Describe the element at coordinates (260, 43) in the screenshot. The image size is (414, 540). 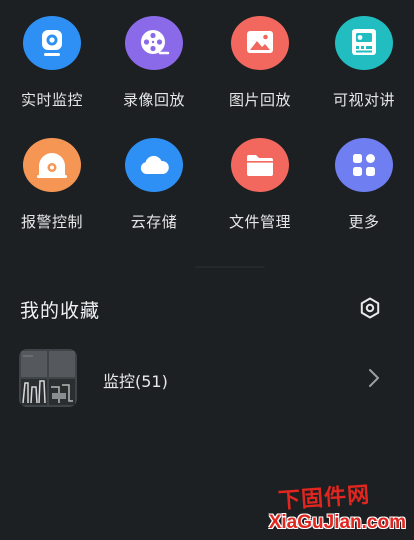
I see `picture-icon` at that location.